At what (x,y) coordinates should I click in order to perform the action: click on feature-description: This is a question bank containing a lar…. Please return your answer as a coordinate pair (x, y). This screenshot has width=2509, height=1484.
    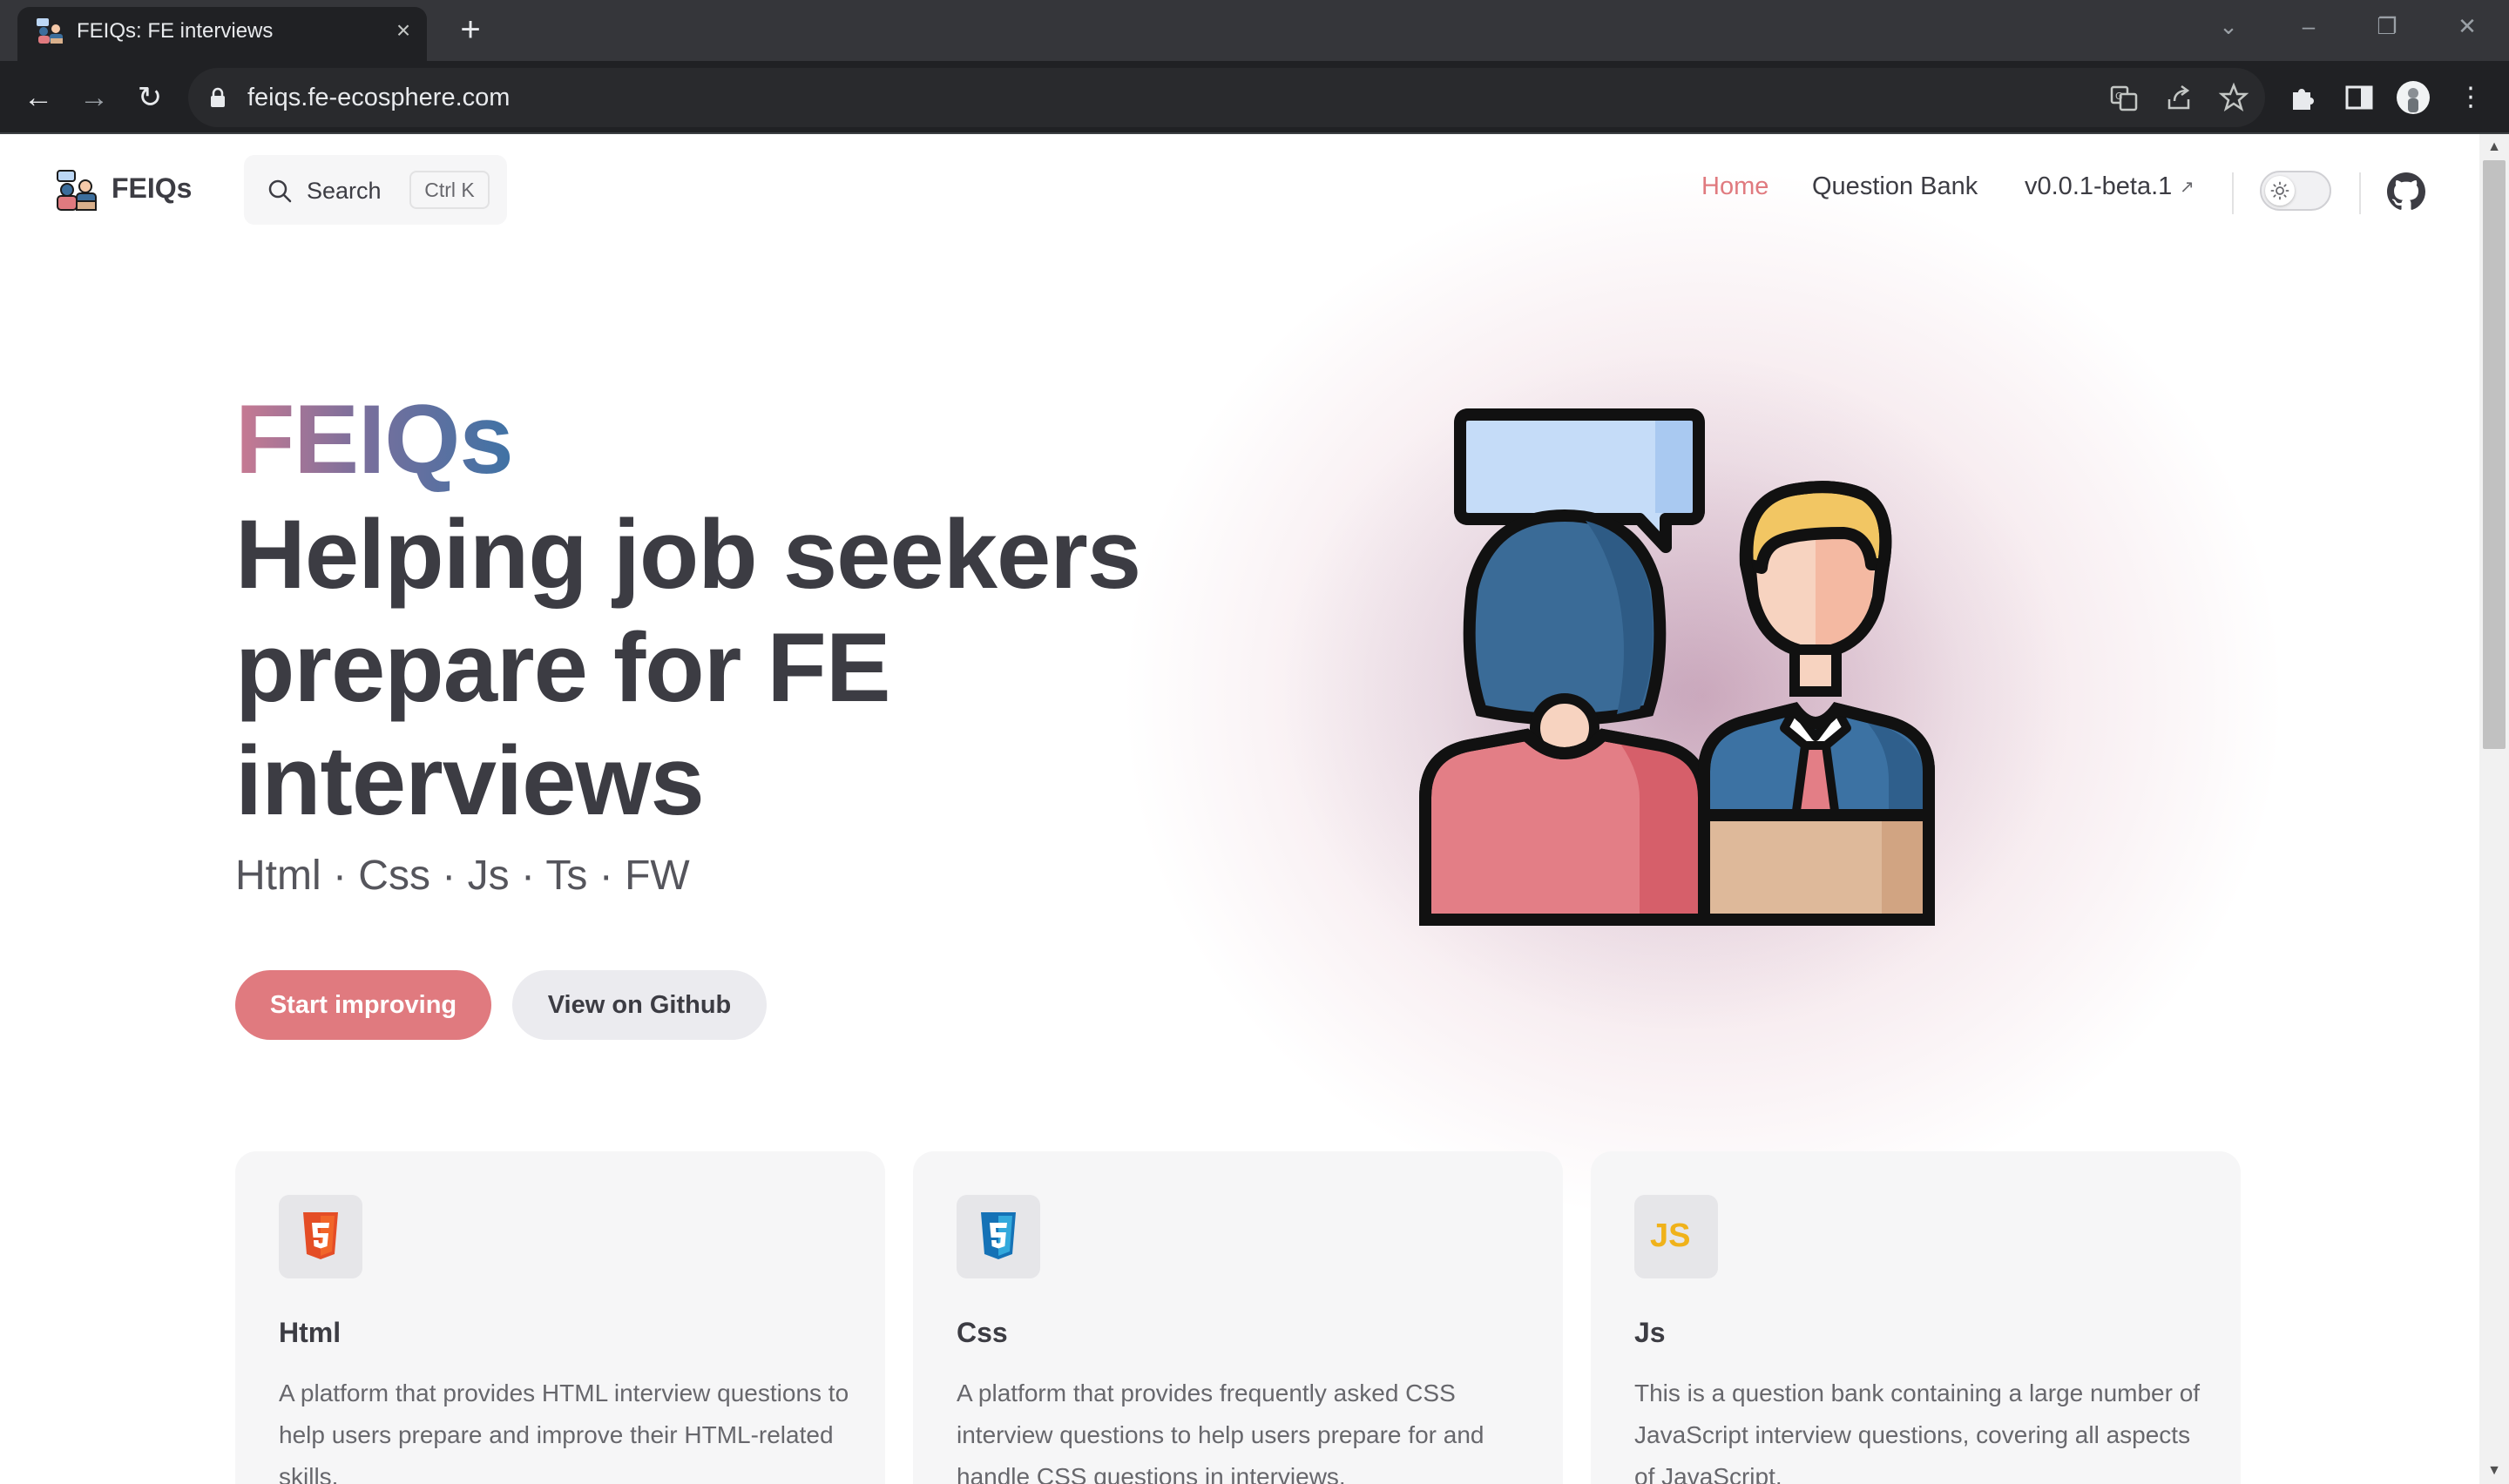
    Looking at the image, I should click on (1917, 1431).